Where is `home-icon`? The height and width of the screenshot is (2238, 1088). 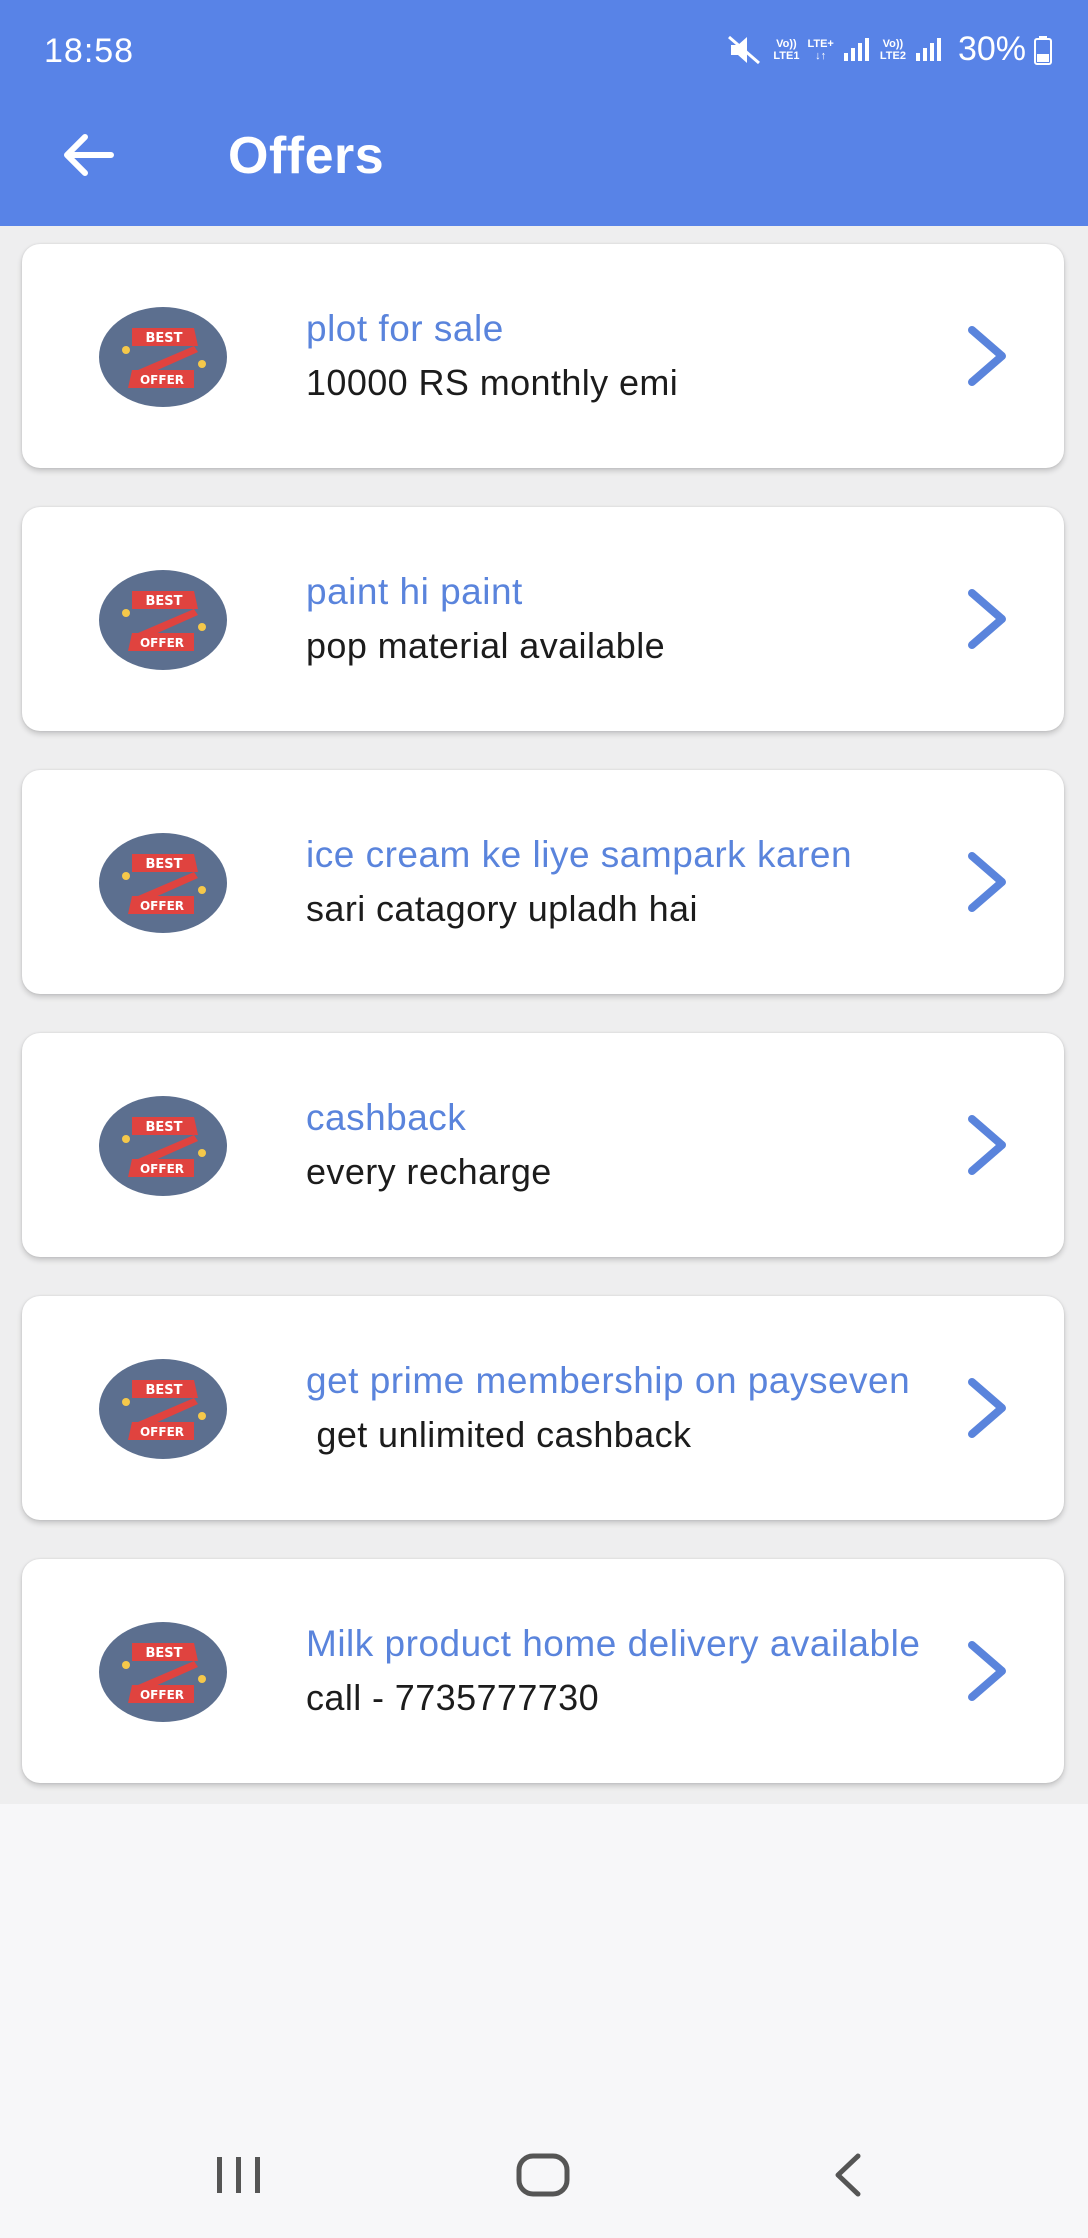 home-icon is located at coordinates (543, 2175).